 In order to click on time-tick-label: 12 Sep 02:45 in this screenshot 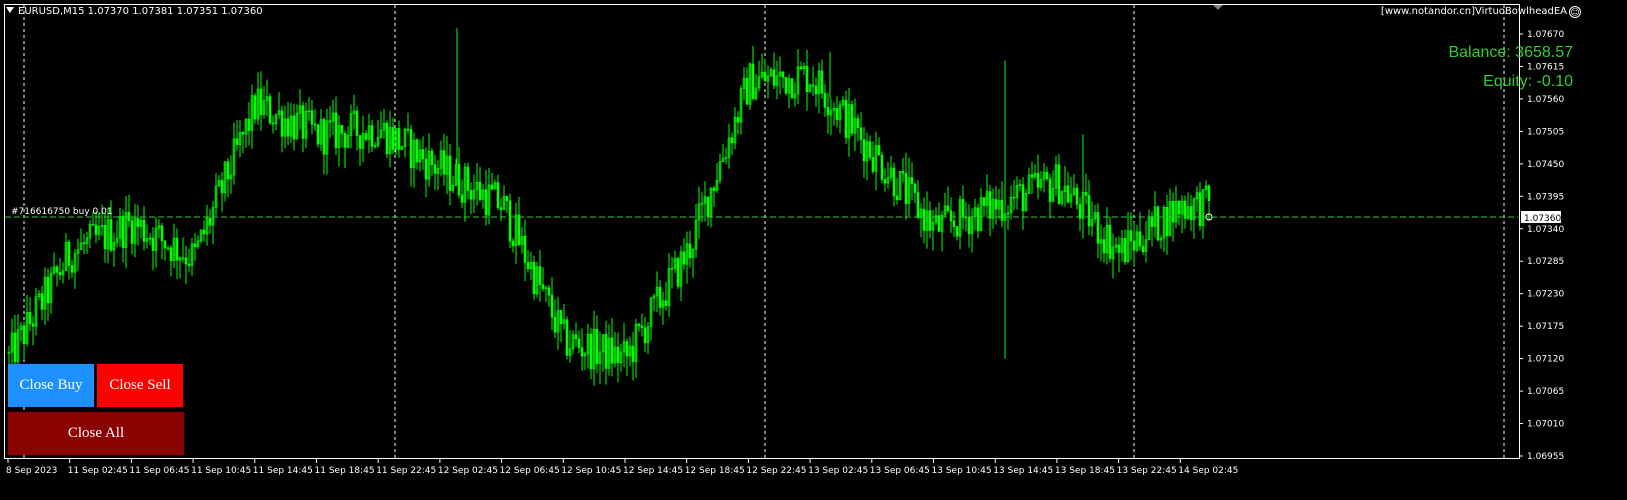, I will do `click(468, 471)`.